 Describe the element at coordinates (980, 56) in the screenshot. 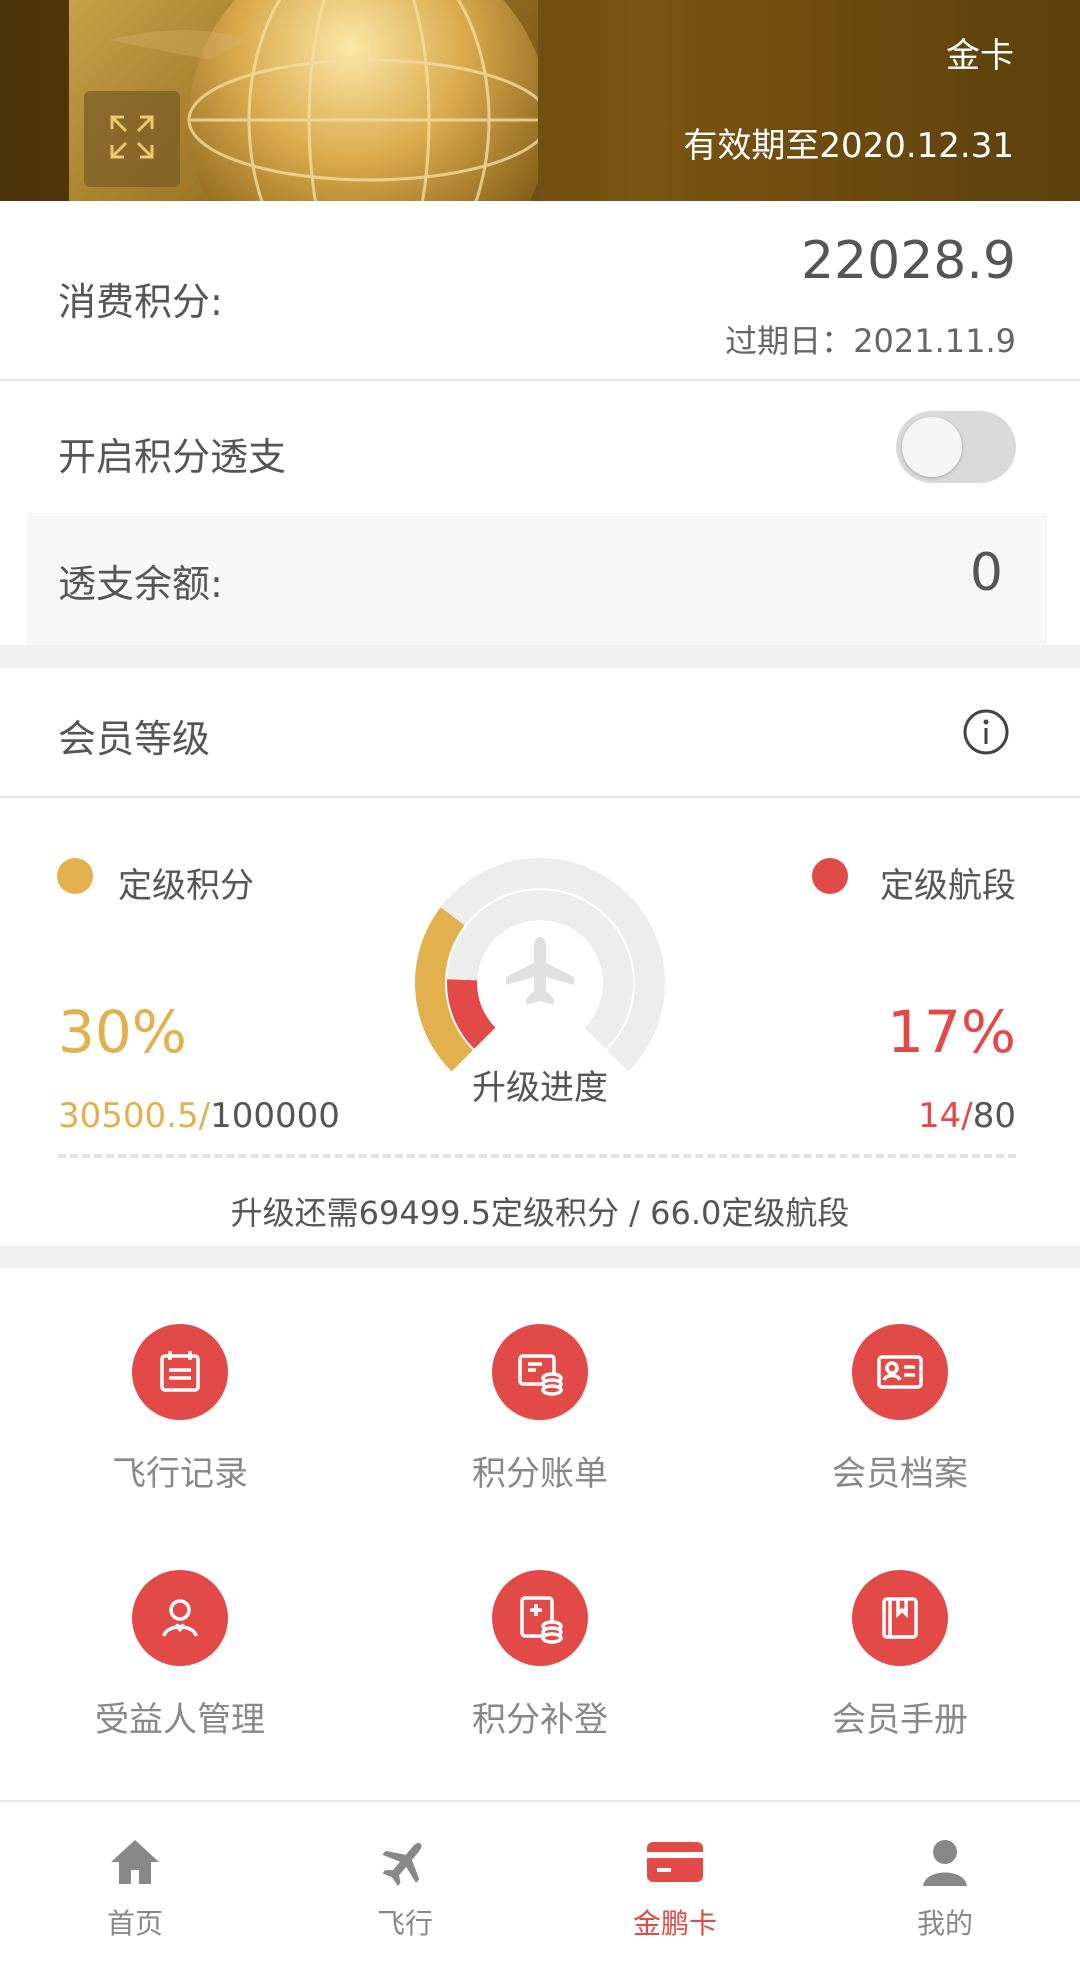

I see `card-type: 金卡` at that location.